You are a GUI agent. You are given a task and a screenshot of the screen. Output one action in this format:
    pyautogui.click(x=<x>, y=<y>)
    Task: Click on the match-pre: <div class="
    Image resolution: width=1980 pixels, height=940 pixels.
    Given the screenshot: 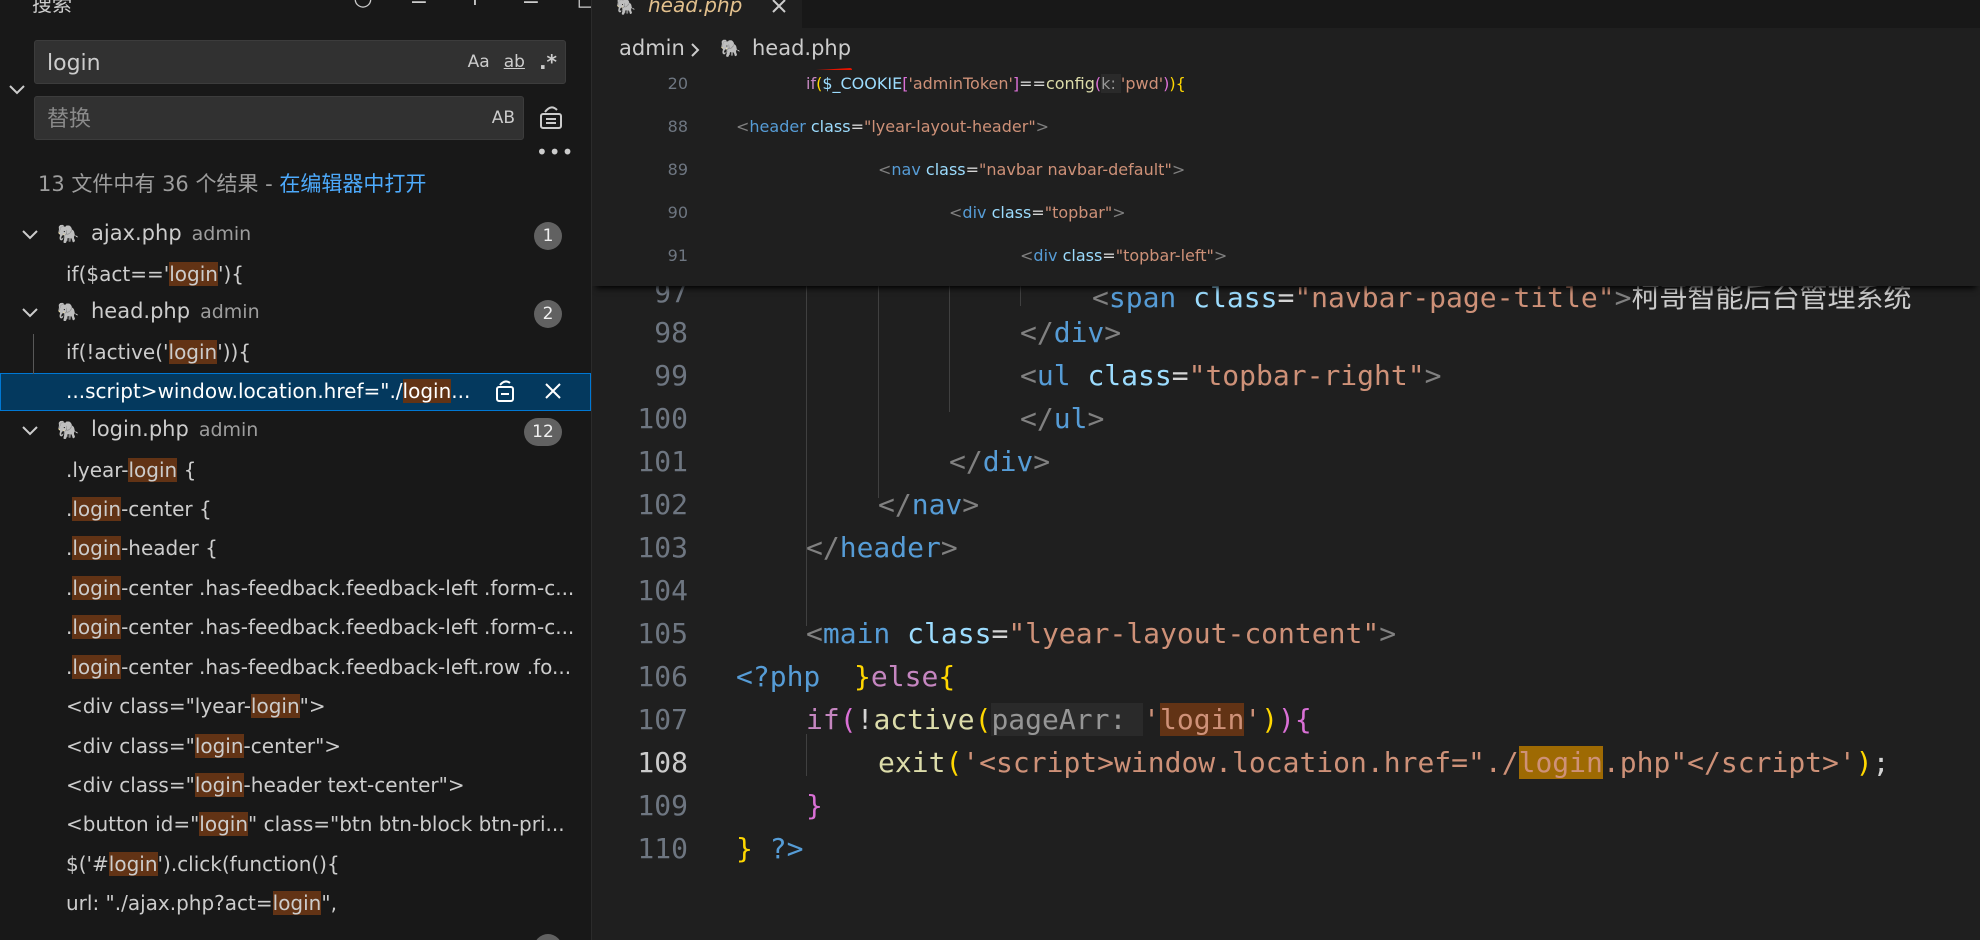 What is the action you would take?
    pyautogui.click(x=130, y=746)
    